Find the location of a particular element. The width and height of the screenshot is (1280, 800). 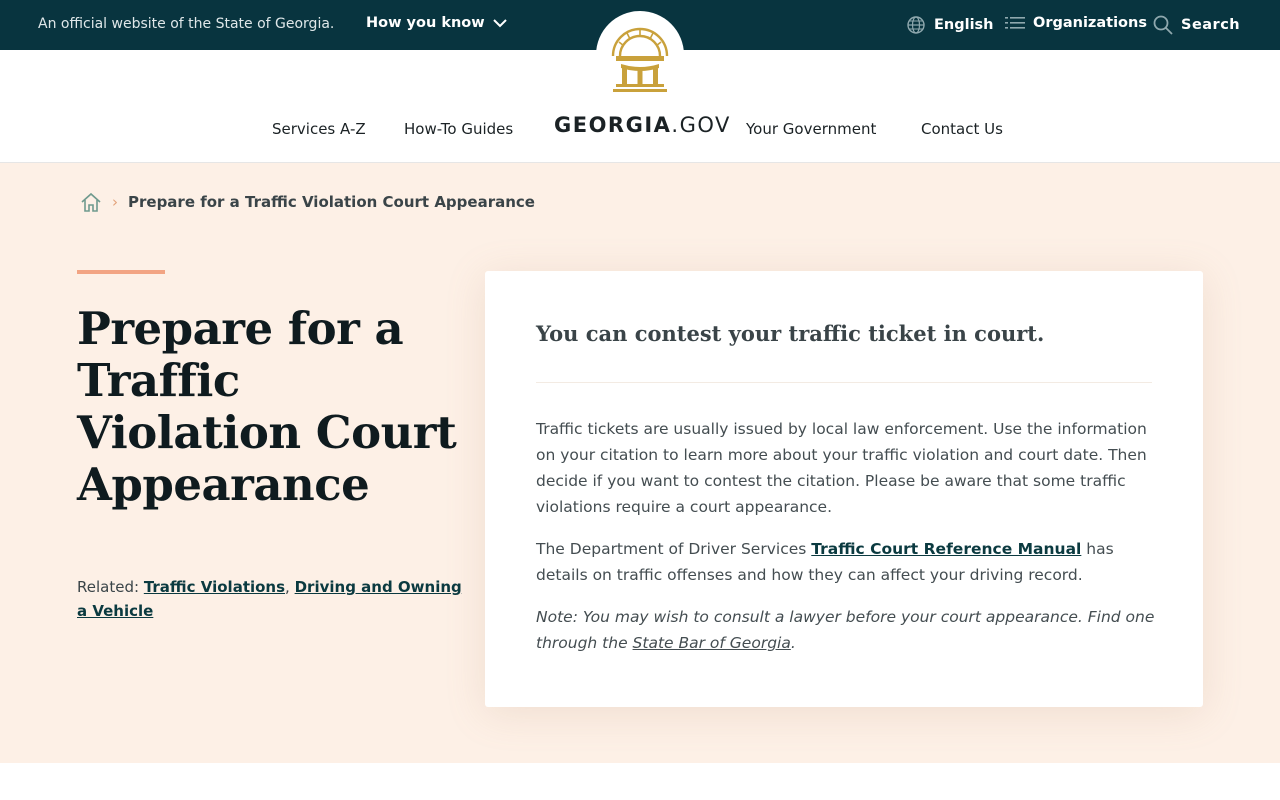

list-icon is located at coordinates (1015, 23).